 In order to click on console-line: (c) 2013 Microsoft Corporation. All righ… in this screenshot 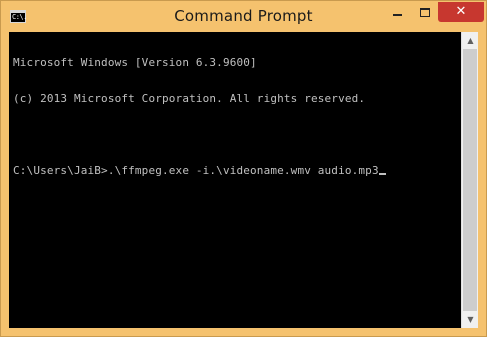, I will do `click(189, 98)`.